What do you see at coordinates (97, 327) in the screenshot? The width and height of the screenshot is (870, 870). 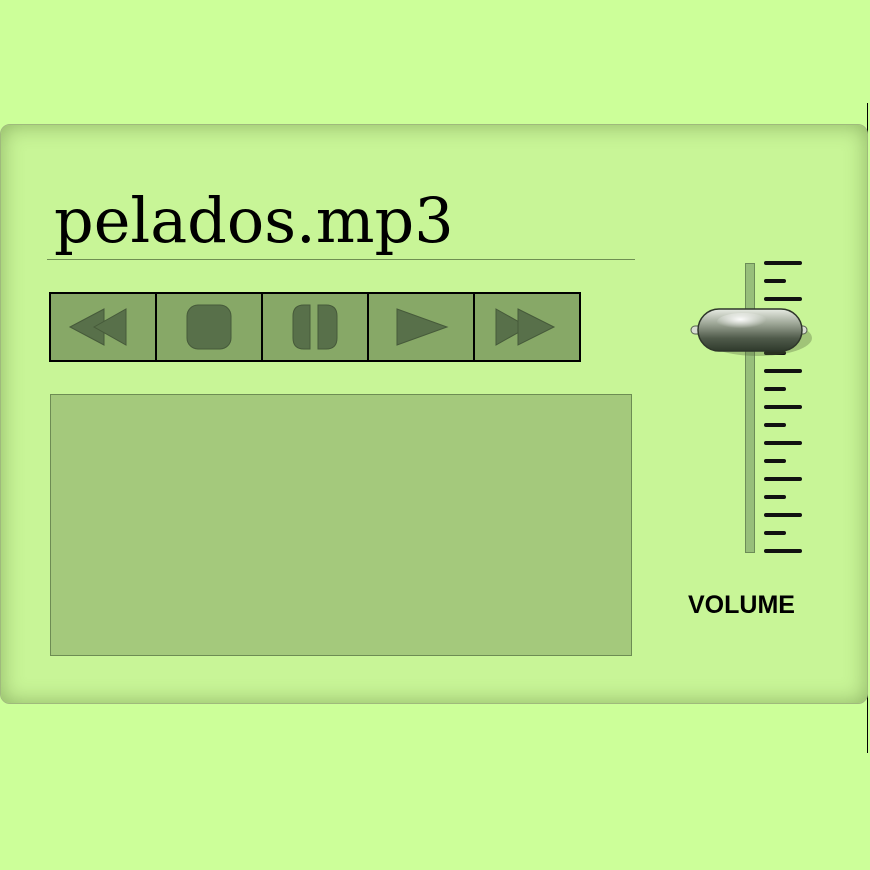 I see `rewind-icon` at bounding box center [97, 327].